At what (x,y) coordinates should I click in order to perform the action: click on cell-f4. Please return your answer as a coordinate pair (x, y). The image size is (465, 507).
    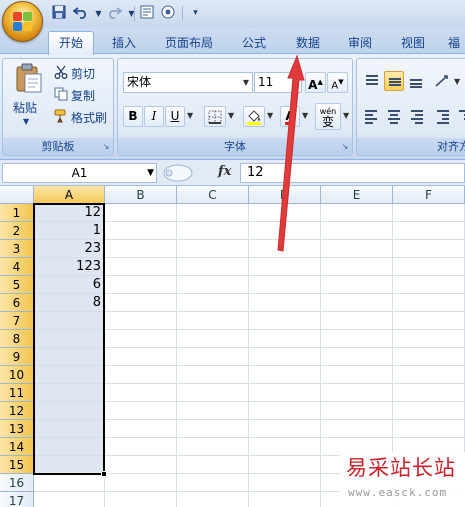
    Looking at the image, I should click on (429, 267).